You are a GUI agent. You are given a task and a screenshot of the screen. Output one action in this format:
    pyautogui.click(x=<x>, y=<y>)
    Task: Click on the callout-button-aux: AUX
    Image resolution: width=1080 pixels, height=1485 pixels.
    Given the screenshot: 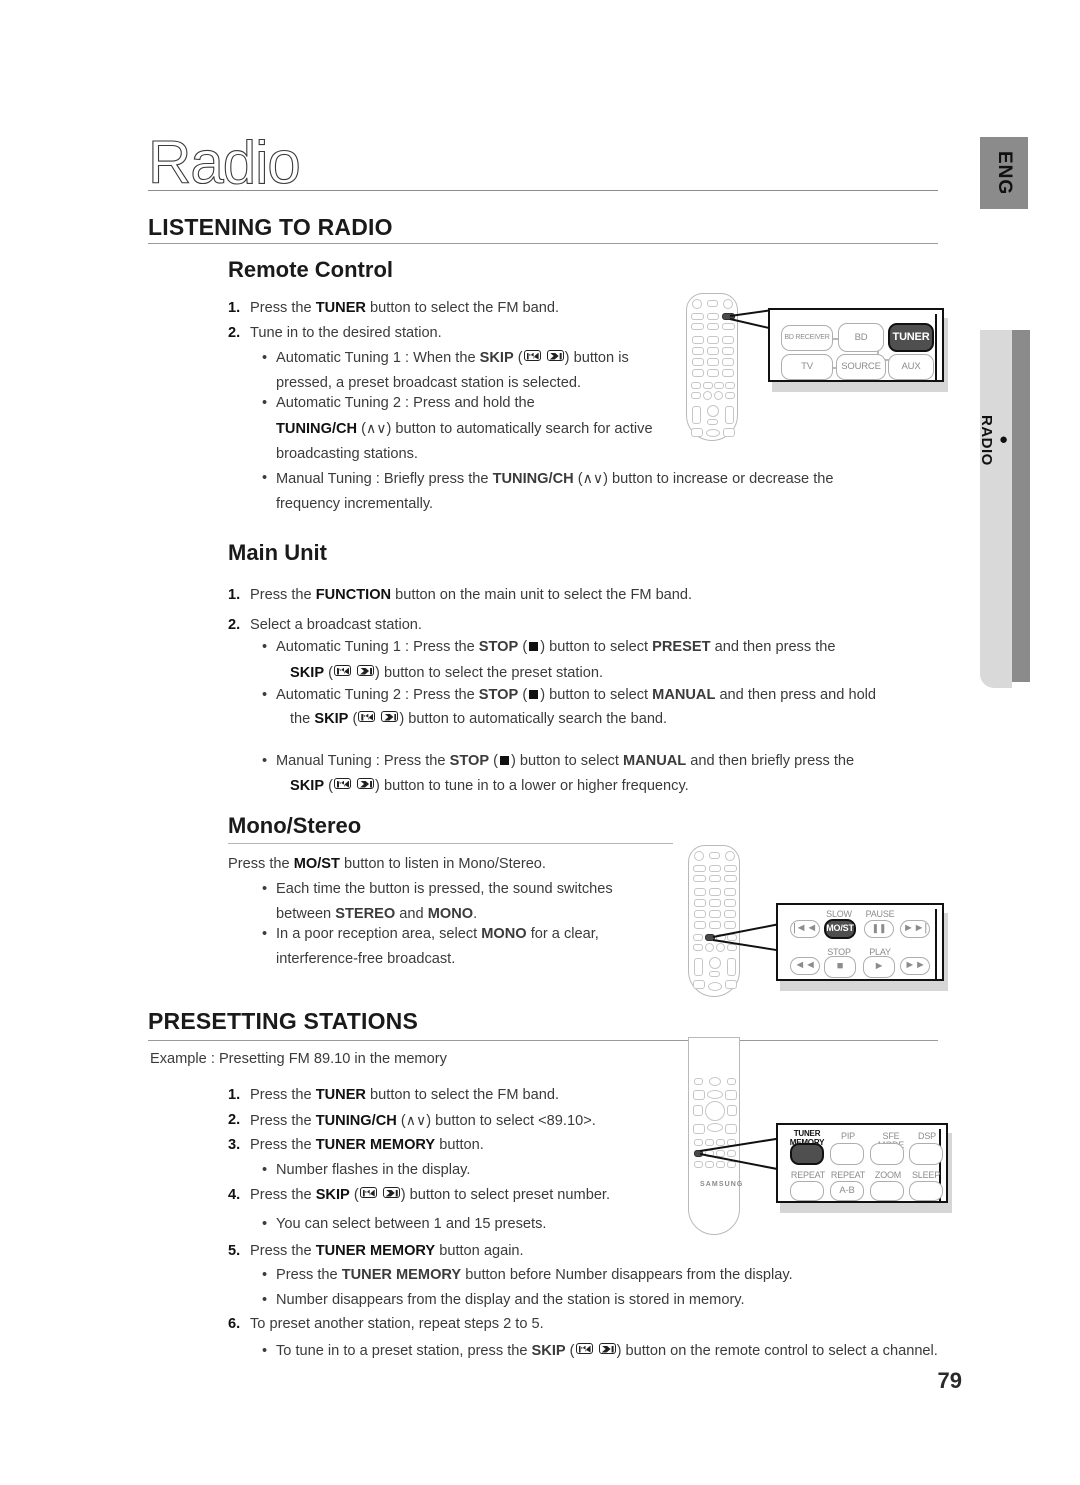 What is the action you would take?
    pyautogui.click(x=911, y=367)
    